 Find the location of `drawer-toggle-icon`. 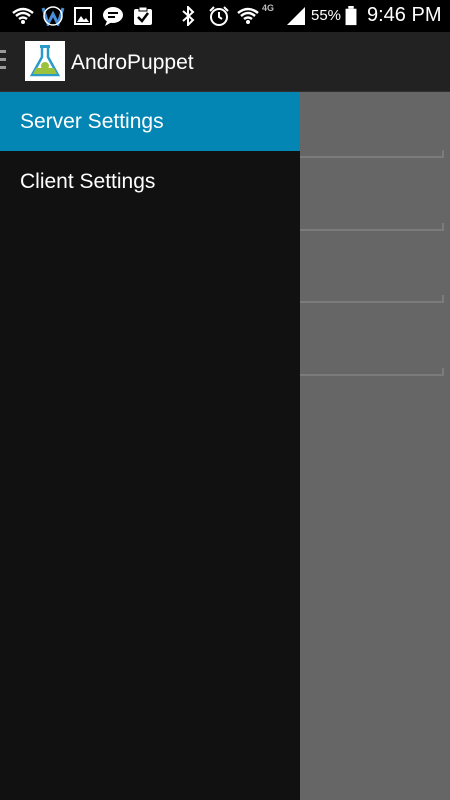

drawer-toggle-icon is located at coordinates (4, 61).